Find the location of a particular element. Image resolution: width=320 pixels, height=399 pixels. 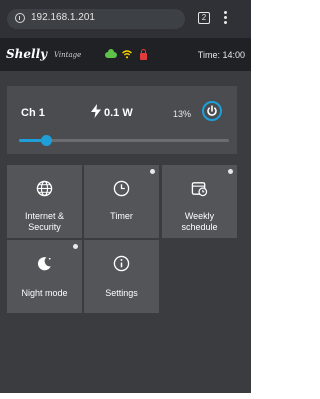

slider-knob is located at coordinates (46, 140).